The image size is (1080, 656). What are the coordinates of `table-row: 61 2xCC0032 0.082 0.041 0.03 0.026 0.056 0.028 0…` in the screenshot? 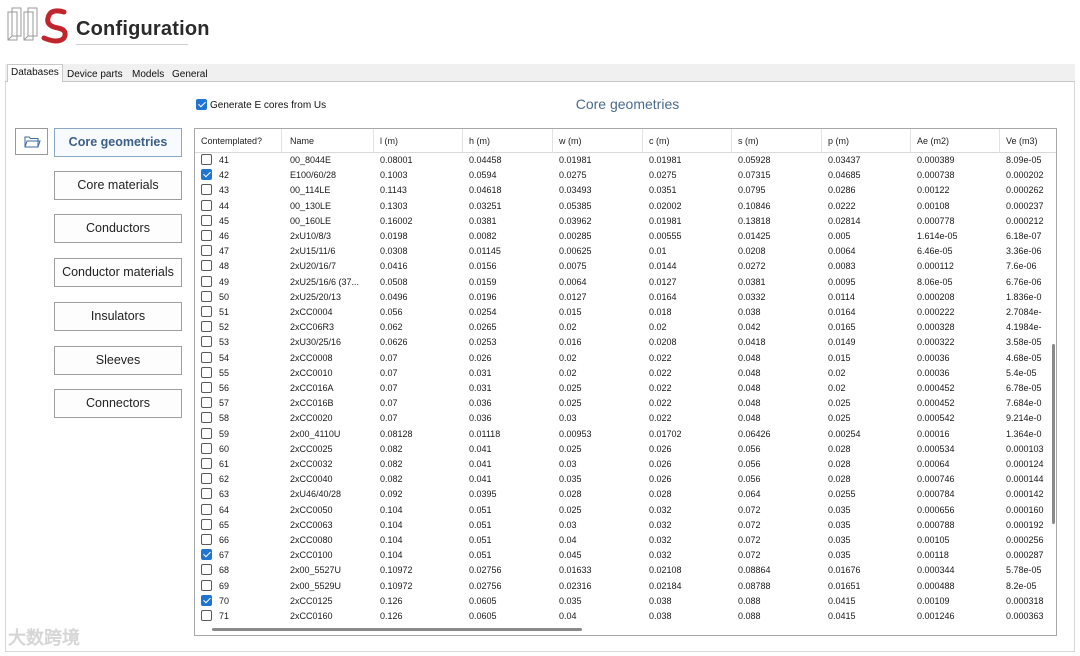 It's located at (625, 464).